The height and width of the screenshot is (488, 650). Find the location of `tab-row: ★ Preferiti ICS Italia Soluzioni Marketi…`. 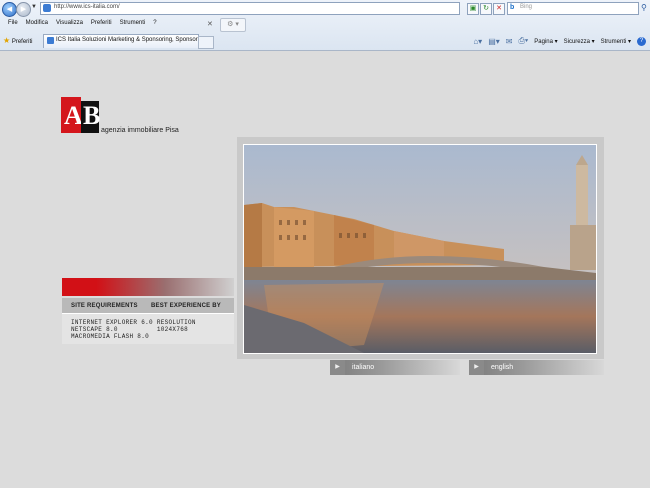

tab-row: ★ Preferiti ICS Italia Soluzioni Marketi… is located at coordinates (325, 41).